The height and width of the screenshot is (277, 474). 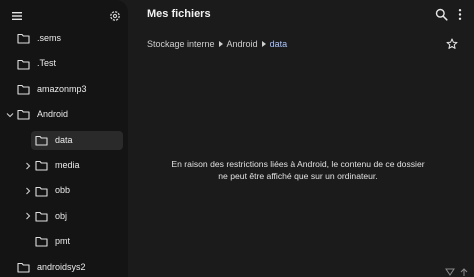 I want to click on sidebar-item-label: .Test, so click(x=47, y=63).